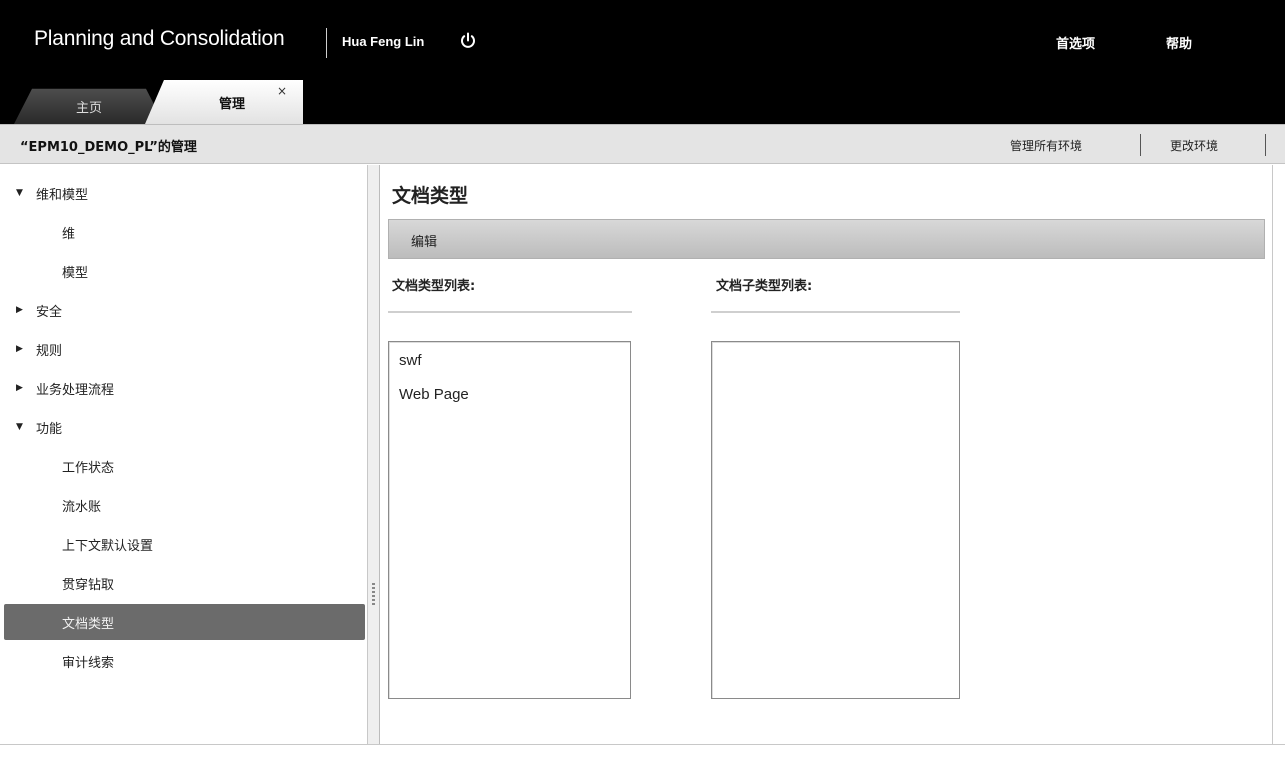 The image size is (1285, 760). What do you see at coordinates (826, 239) in the screenshot?
I see `toolbar: 编辑` at bounding box center [826, 239].